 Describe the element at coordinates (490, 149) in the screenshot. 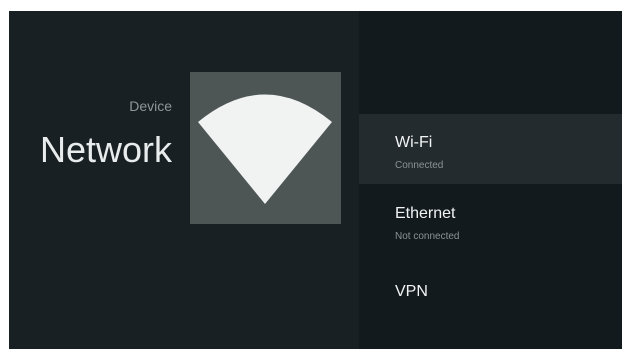

I see `menu-item-wifi: Wi-Fi Connected` at that location.